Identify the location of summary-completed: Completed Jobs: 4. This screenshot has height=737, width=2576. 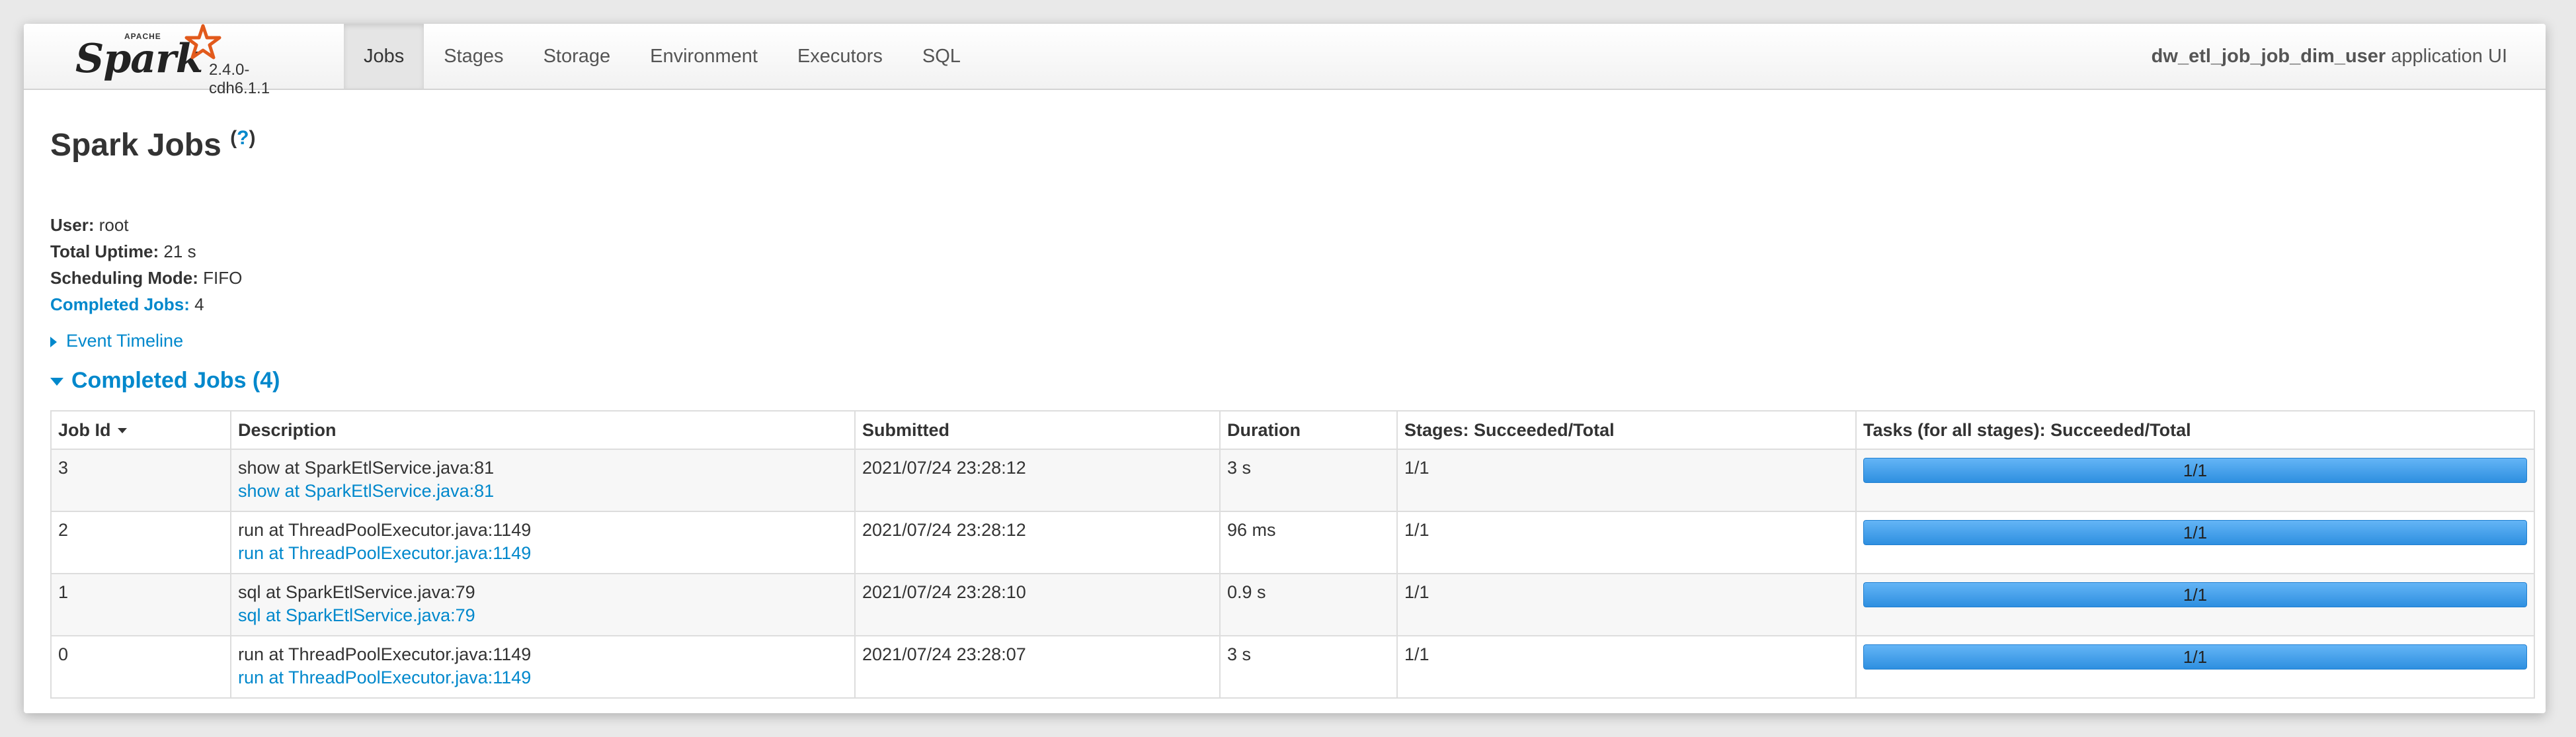
(127, 304).